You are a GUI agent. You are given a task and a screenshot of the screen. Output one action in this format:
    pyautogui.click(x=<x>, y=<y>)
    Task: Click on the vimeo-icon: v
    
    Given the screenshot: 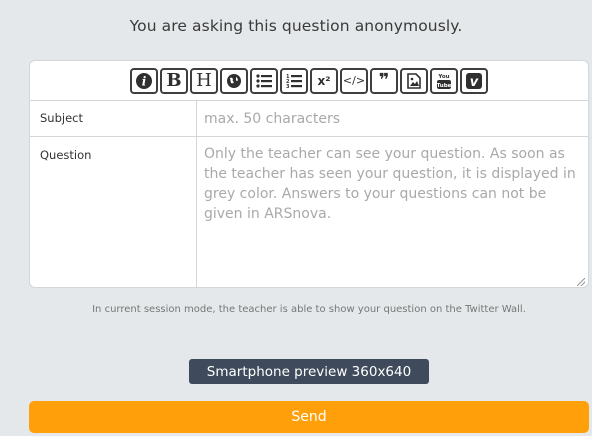 What is the action you would take?
    pyautogui.click(x=474, y=80)
    